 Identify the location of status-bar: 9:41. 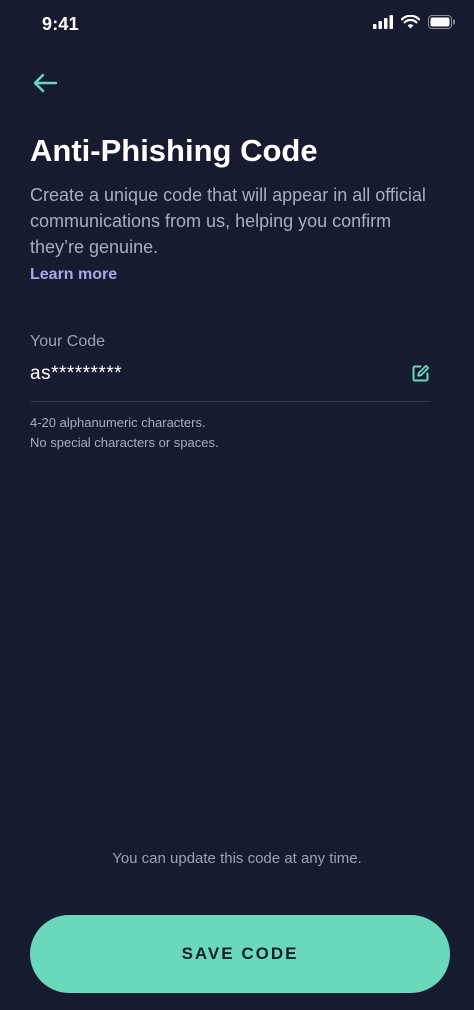
(237, 25).